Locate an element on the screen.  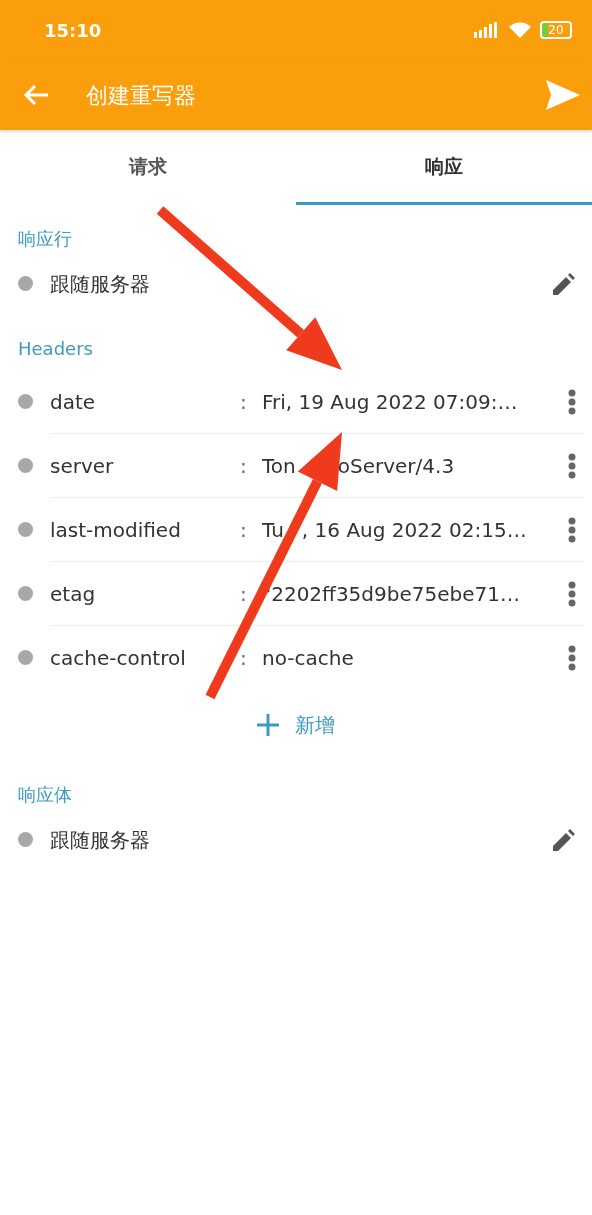
battery-icon: 20 is located at coordinates (556, 30).